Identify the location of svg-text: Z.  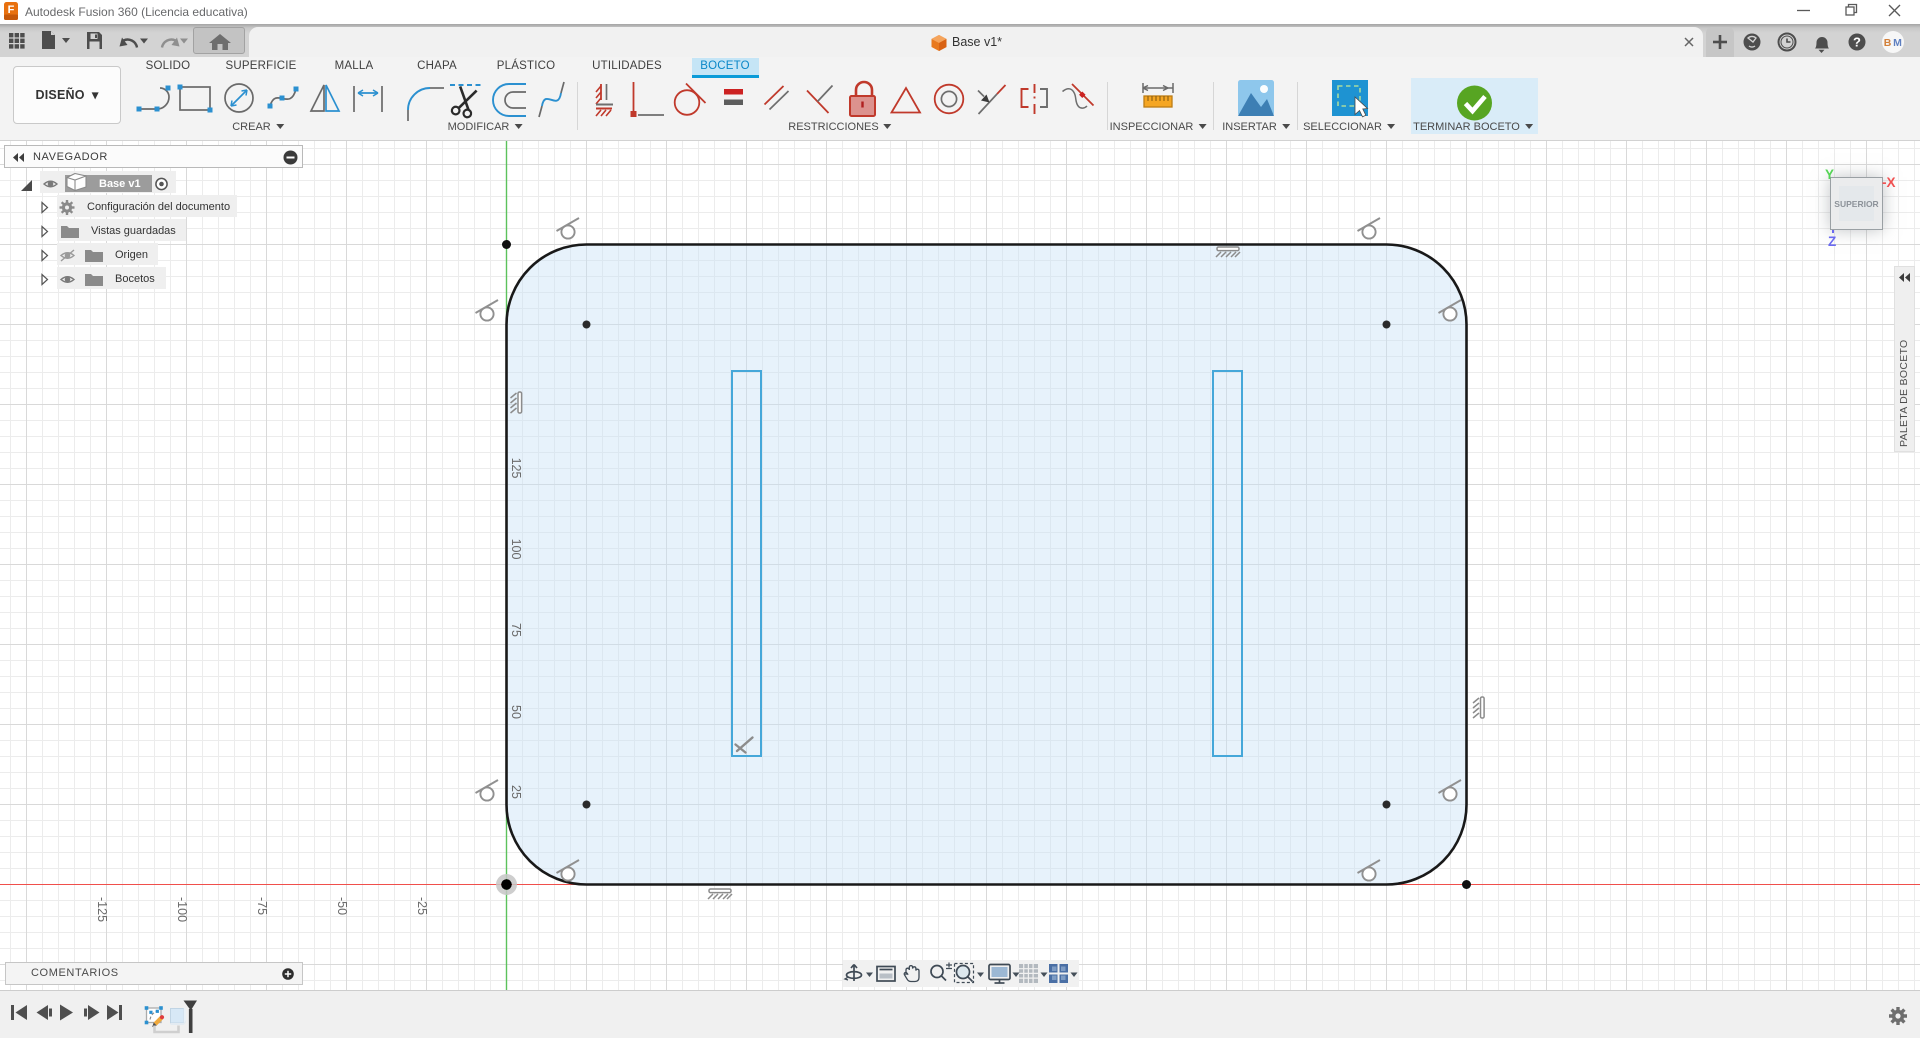
(1832, 241).